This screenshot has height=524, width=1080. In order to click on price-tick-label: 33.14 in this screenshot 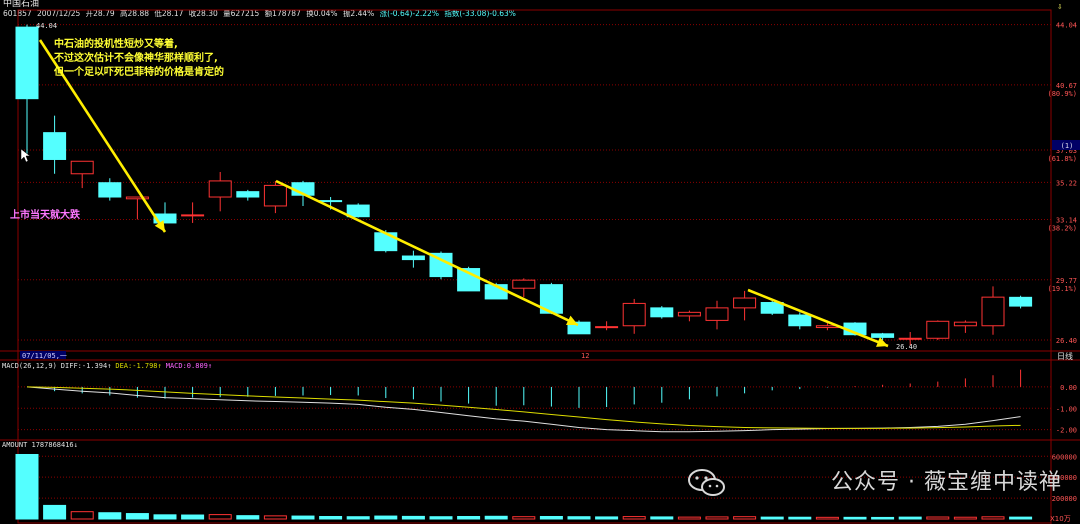, I will do `click(1066, 221)`.